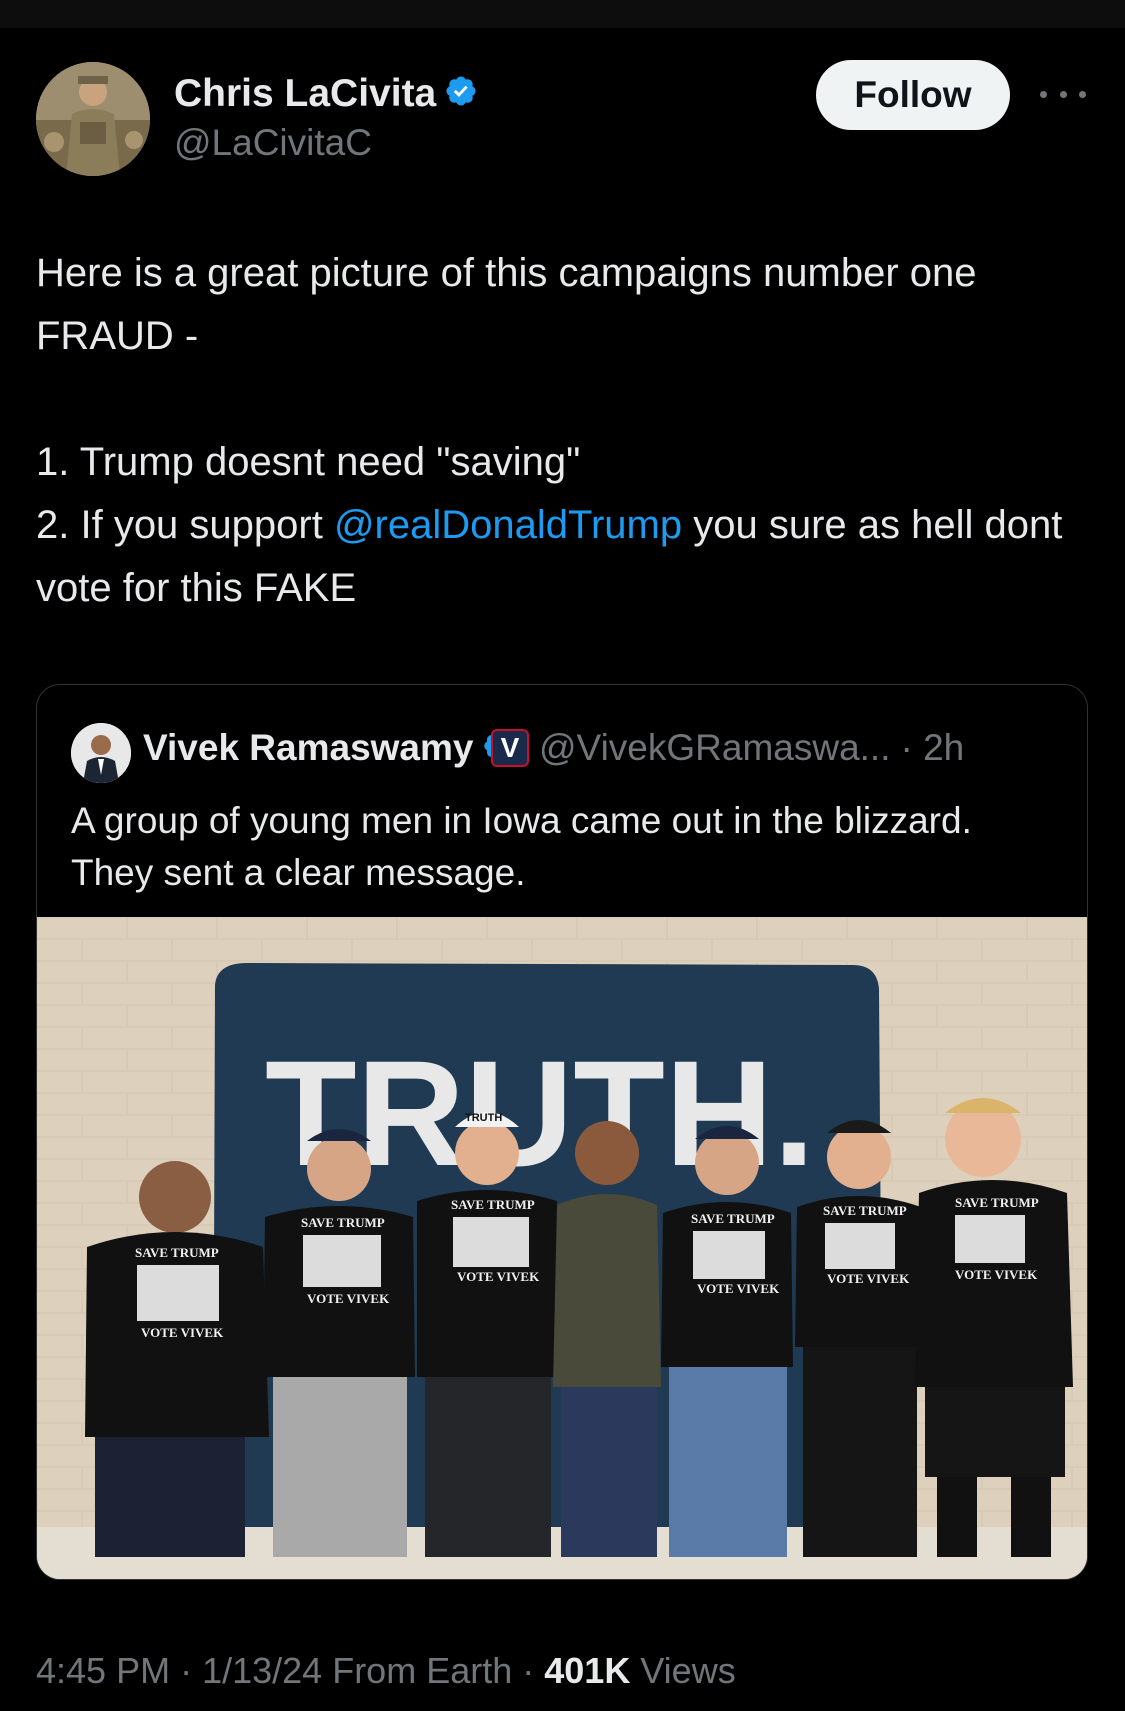 This screenshot has height=1711, width=1125. What do you see at coordinates (177, 1252) in the screenshot?
I see `shirt-1-top: SAVE TRUMP` at bounding box center [177, 1252].